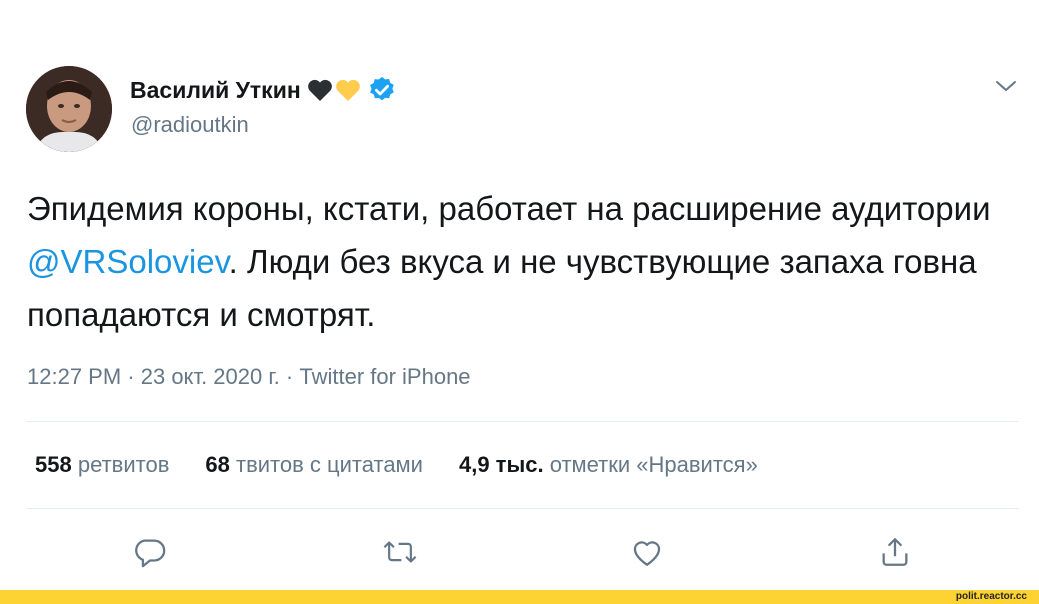 This screenshot has width=1039, height=604. I want to click on likes-stat: 4,9 тыс. отметки «Нравится», so click(608, 465).